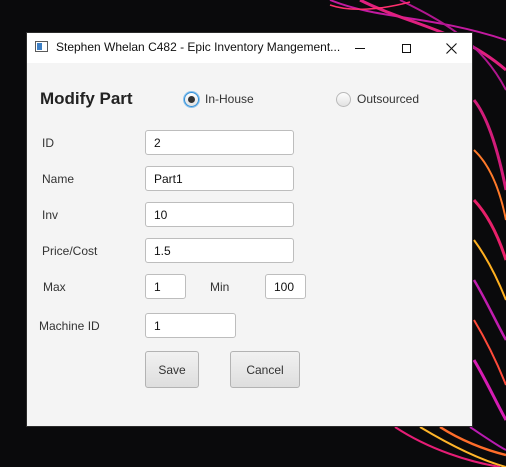 This screenshot has height=467, width=506. I want to click on minimize-button, so click(360, 48).